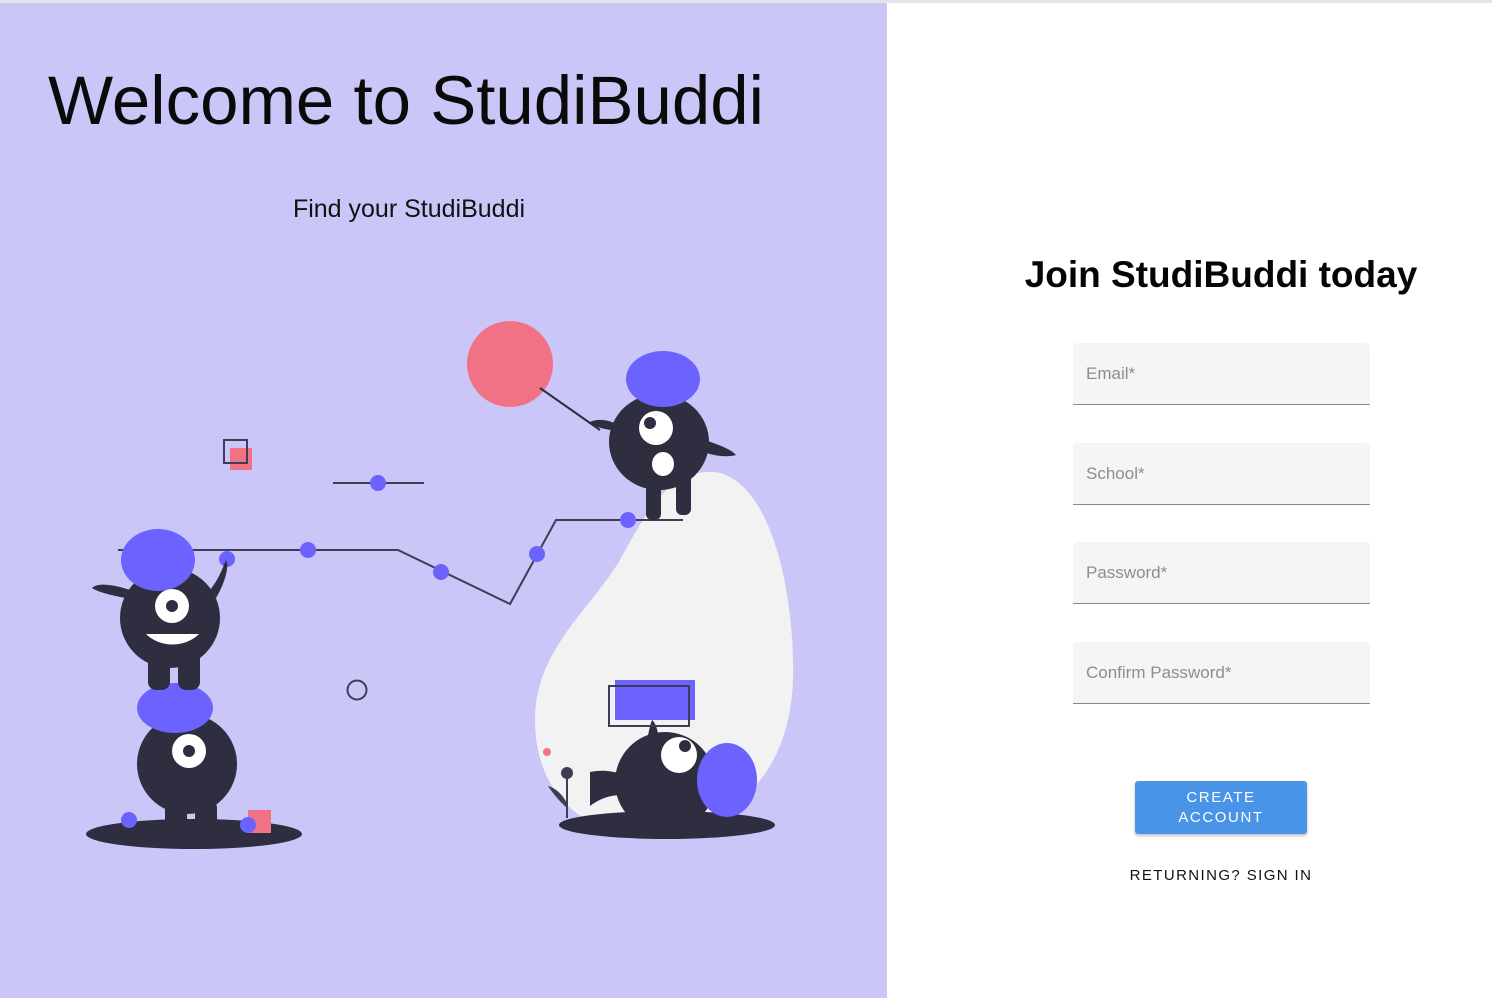  I want to click on email-field-container, so click(1221, 374).